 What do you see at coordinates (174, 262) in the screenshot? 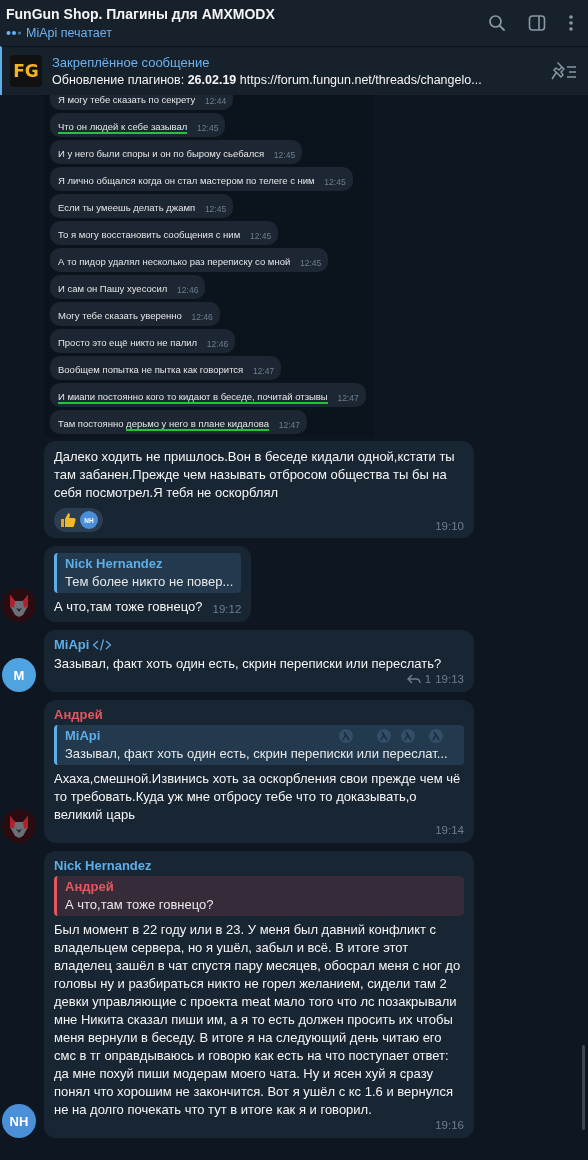
I see `screenshot-message-text: А то пидор удалял несколько раз переписку со мной` at bounding box center [174, 262].